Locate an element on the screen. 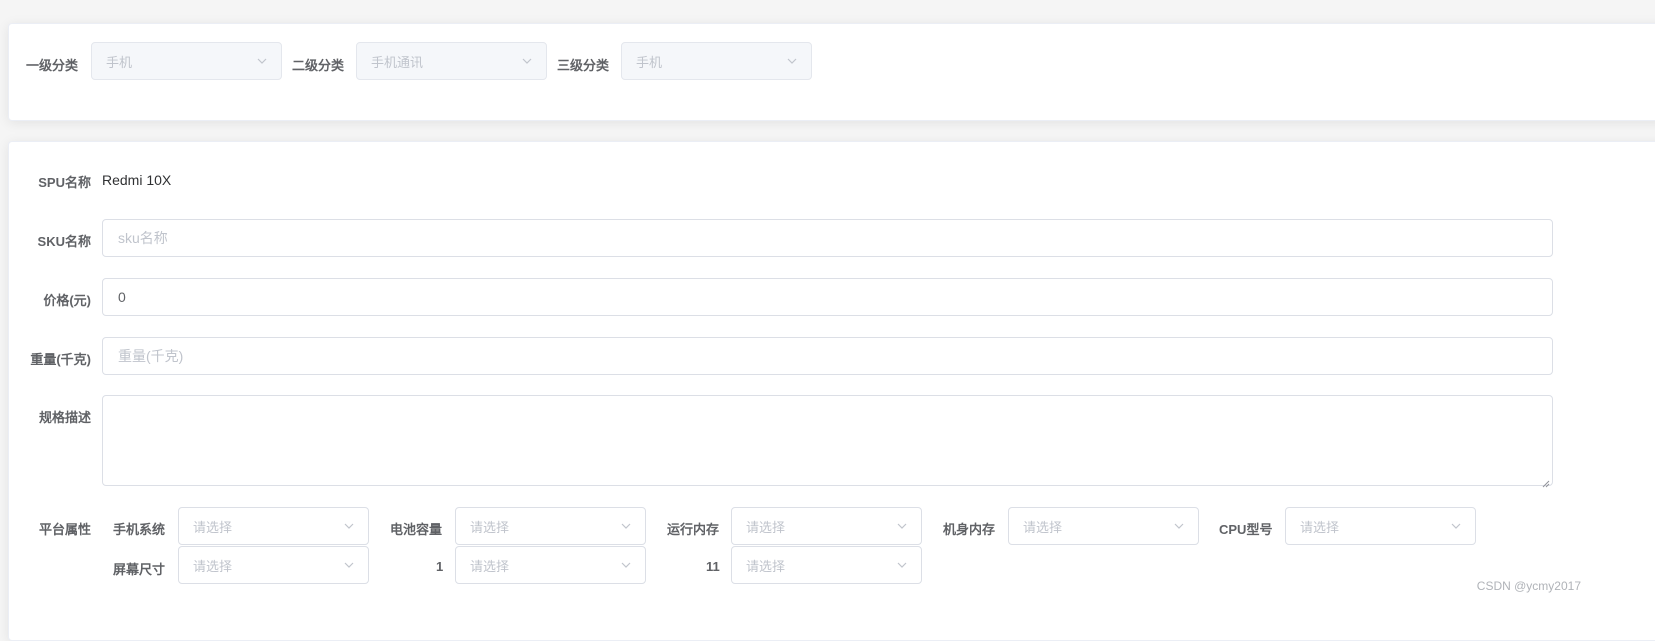 This screenshot has height=641, width=1655. spec-desc-textarea is located at coordinates (827, 441).